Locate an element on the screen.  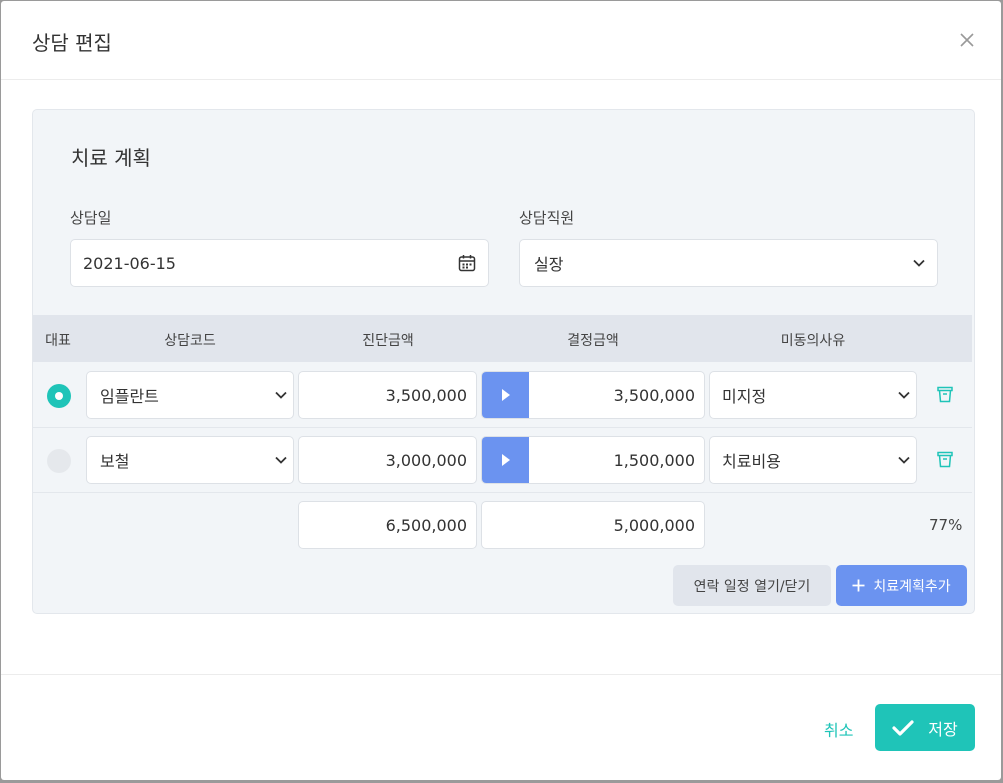
reason-value: 치료비용 is located at coordinates (751, 461).